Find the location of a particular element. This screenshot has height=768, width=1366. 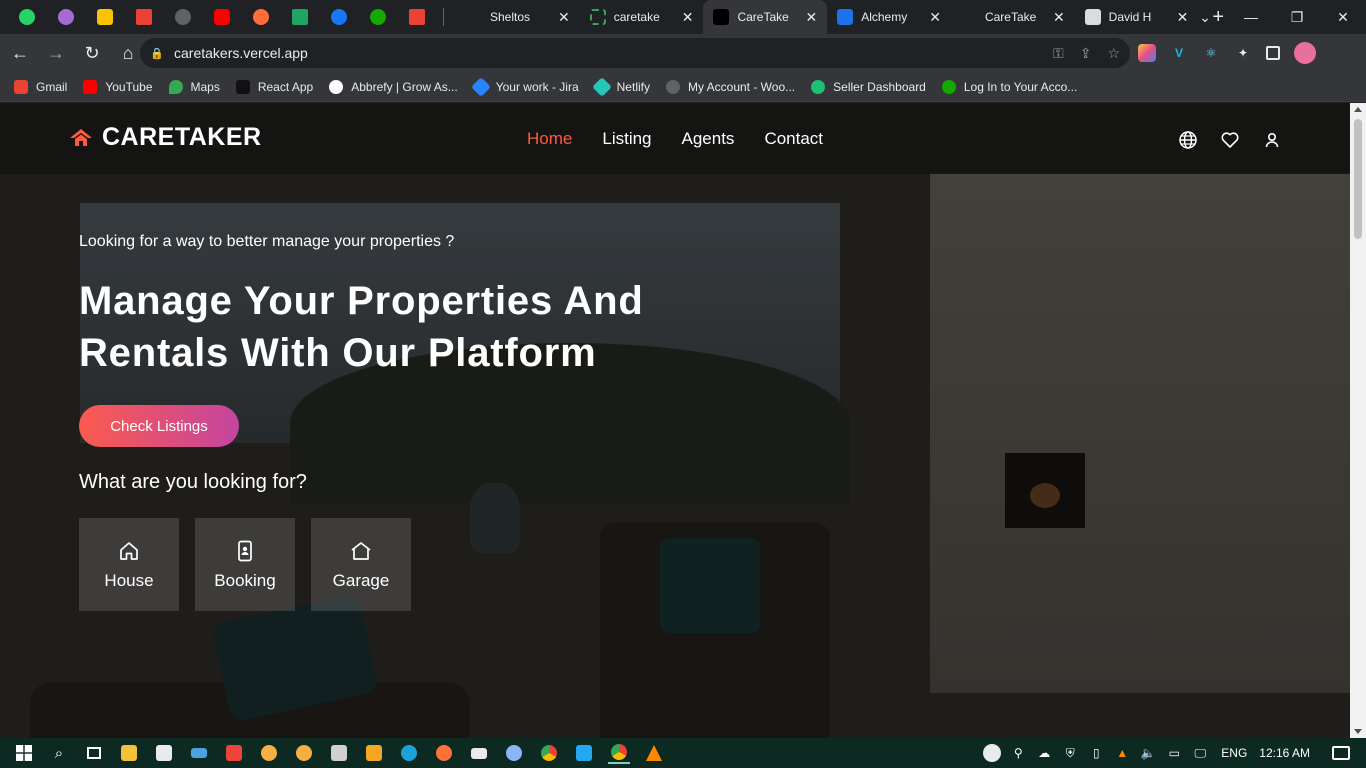

start-button is located at coordinates (24, 753).